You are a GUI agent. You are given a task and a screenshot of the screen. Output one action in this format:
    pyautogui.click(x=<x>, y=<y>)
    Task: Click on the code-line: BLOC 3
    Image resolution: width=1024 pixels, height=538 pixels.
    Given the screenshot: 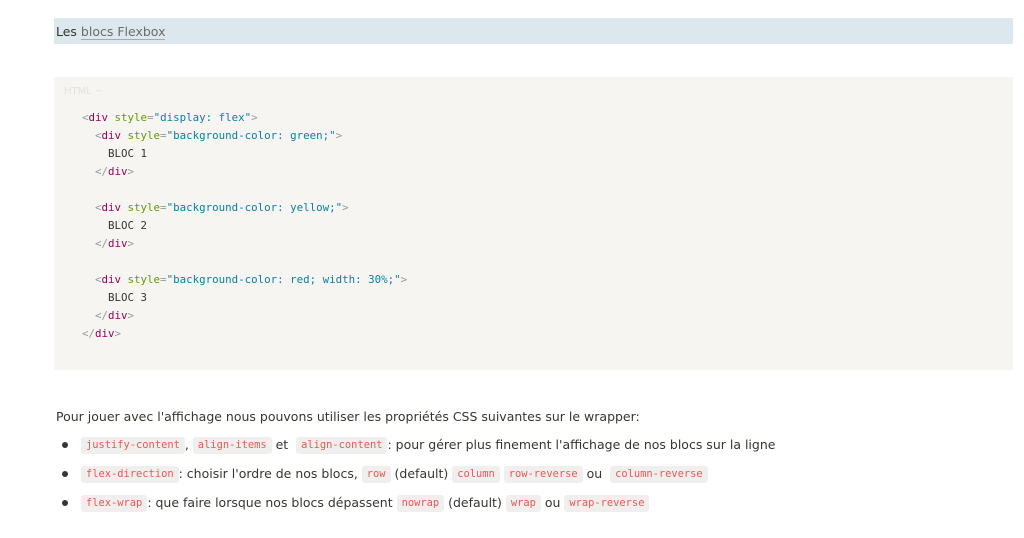 What is the action you would take?
    pyautogui.click(x=244, y=298)
    